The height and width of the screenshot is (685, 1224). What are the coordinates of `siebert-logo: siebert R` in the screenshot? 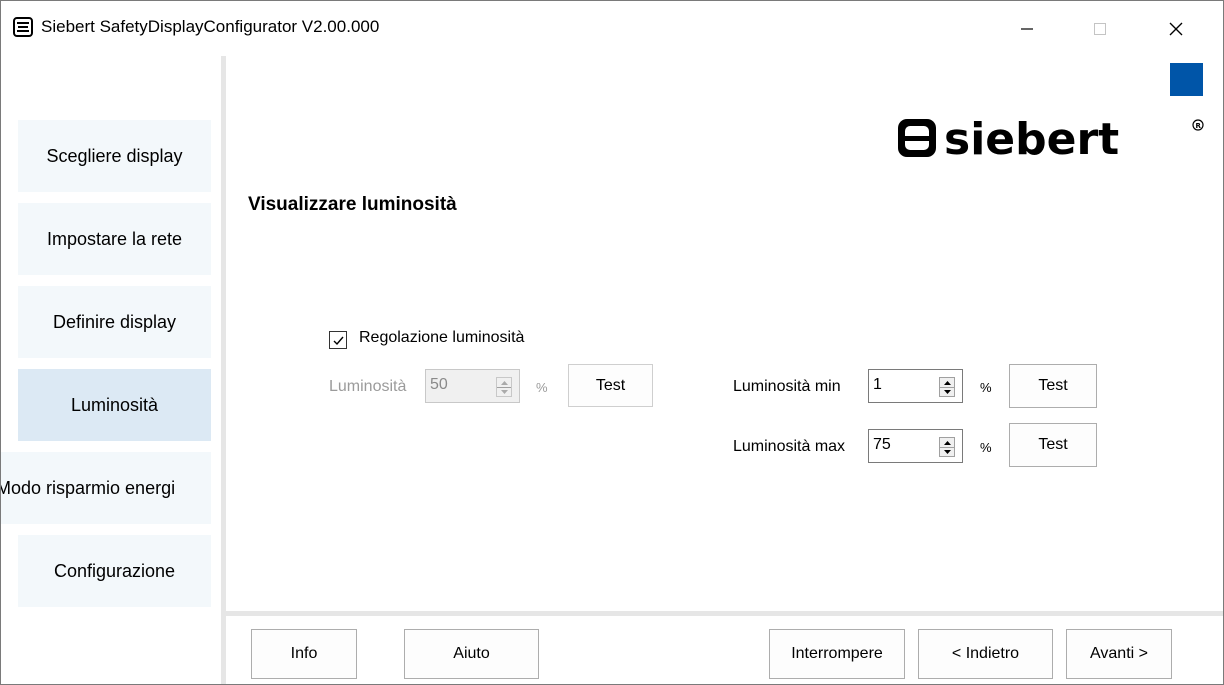 It's located at (1051, 138).